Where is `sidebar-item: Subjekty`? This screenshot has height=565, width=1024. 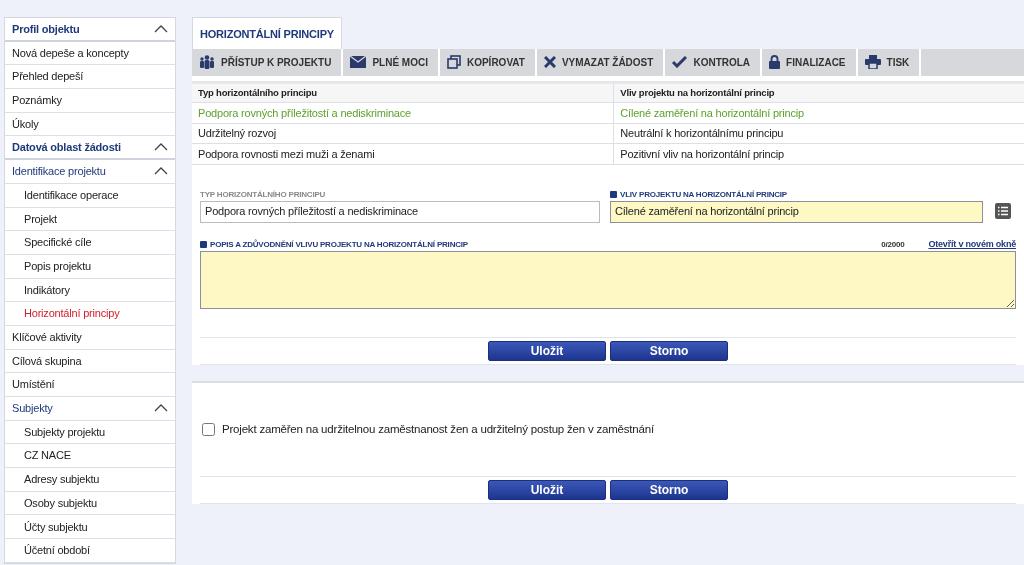 sidebar-item: Subjekty is located at coordinates (90, 409).